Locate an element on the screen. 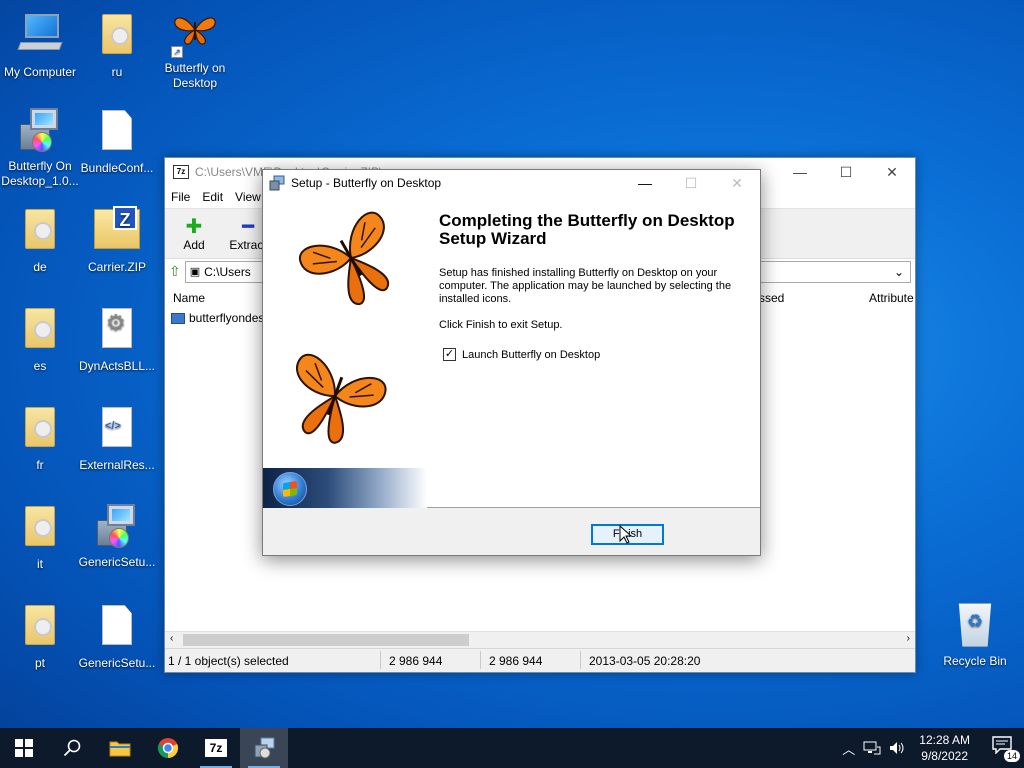  taskbar-setup is located at coordinates (264, 748).